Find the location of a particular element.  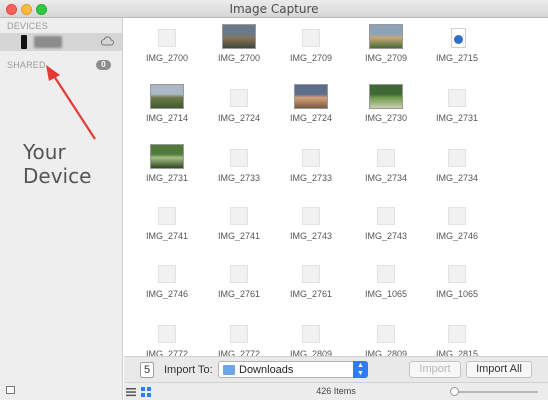

sidebar-item-device is located at coordinates (61, 42).